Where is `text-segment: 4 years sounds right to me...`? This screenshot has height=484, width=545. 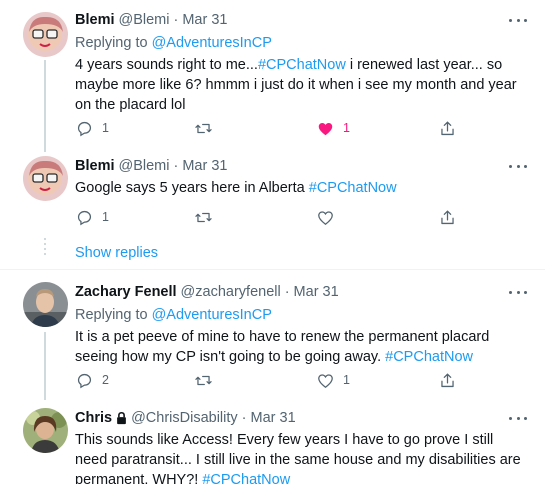
text-segment: 4 years sounds right to me... is located at coordinates (166, 65).